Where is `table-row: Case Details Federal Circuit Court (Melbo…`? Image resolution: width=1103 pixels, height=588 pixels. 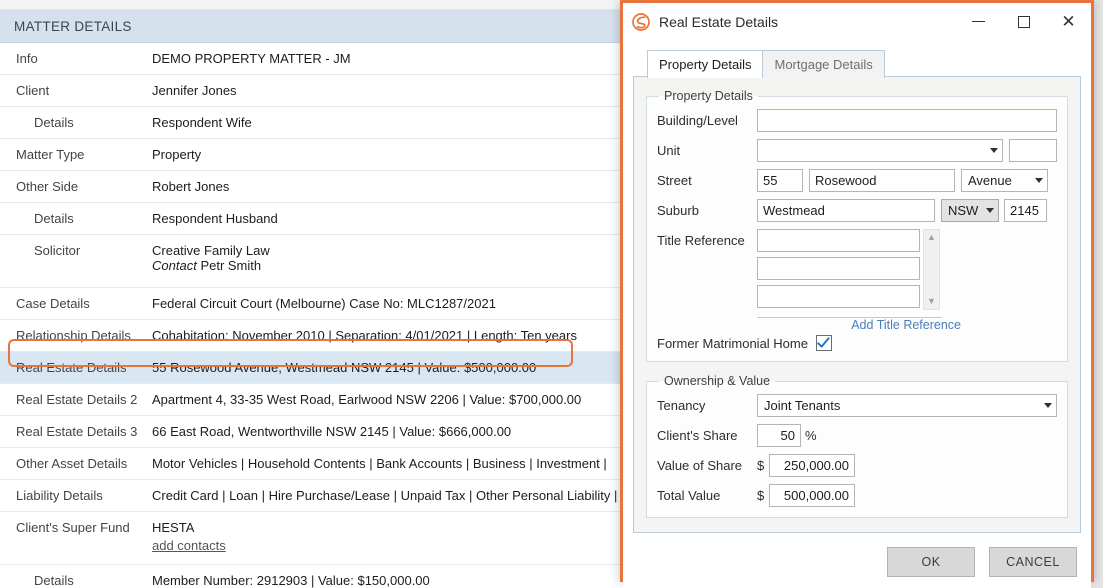 table-row: Case Details Federal Circuit Court (Melbo… is located at coordinates (315, 304).